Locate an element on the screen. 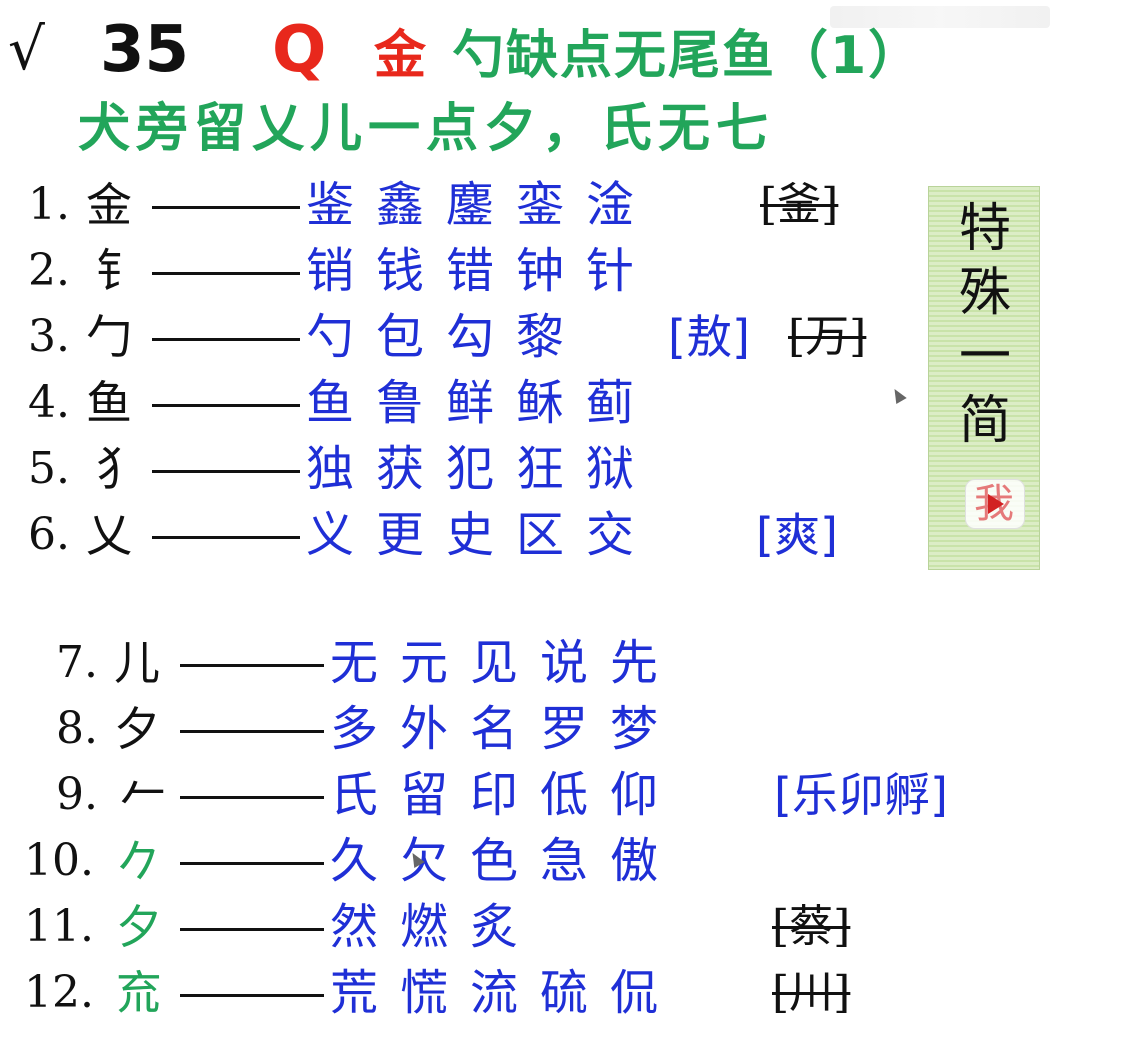 This screenshot has height=1064, width=1124. row-number: 1. is located at coordinates (49, 204).